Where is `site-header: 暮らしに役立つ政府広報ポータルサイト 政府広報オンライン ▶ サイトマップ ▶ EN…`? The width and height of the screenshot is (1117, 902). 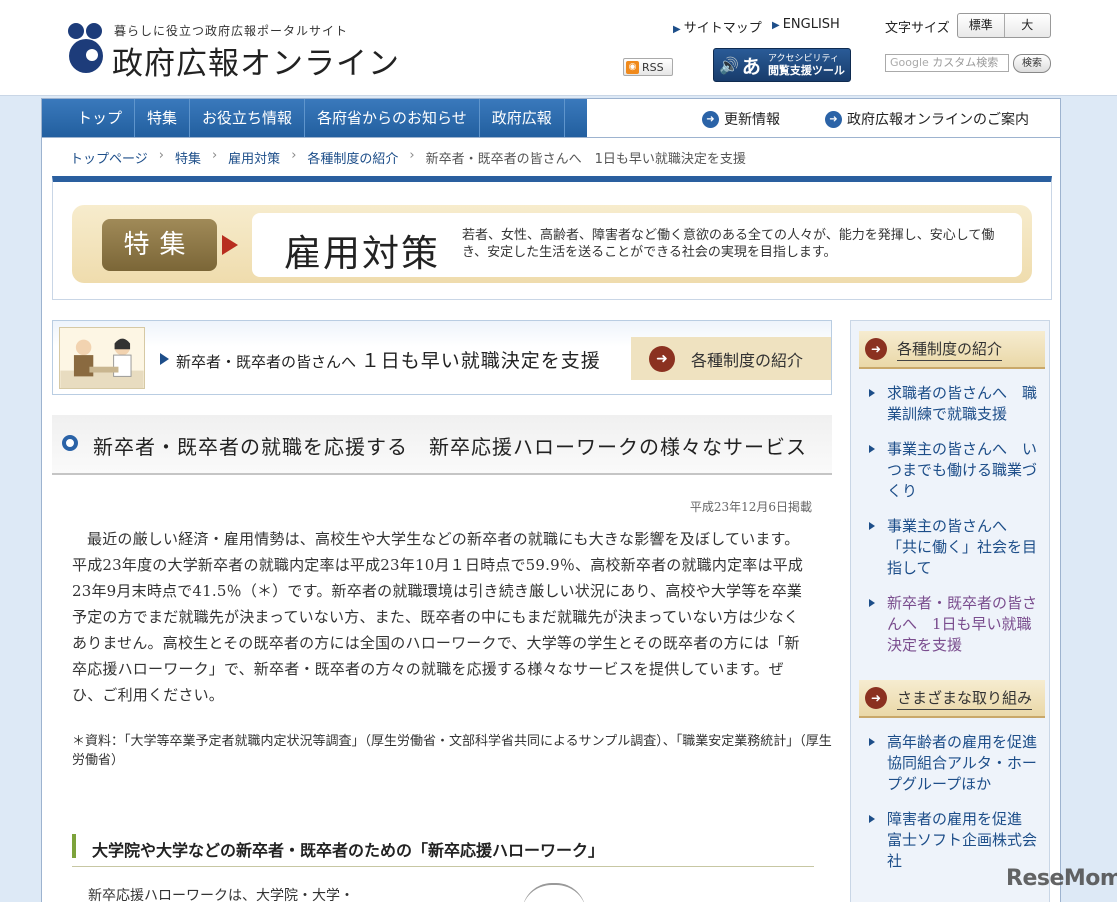 site-header: 暮らしに役立つ政府広報ポータルサイト 政府広報オンライン ▶ サイトマップ ▶ EN… is located at coordinates (558, 48).